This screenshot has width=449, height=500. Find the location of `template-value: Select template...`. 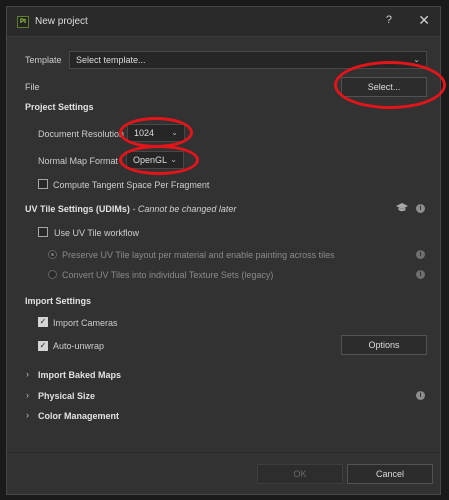

template-value: Select template... is located at coordinates (111, 60).